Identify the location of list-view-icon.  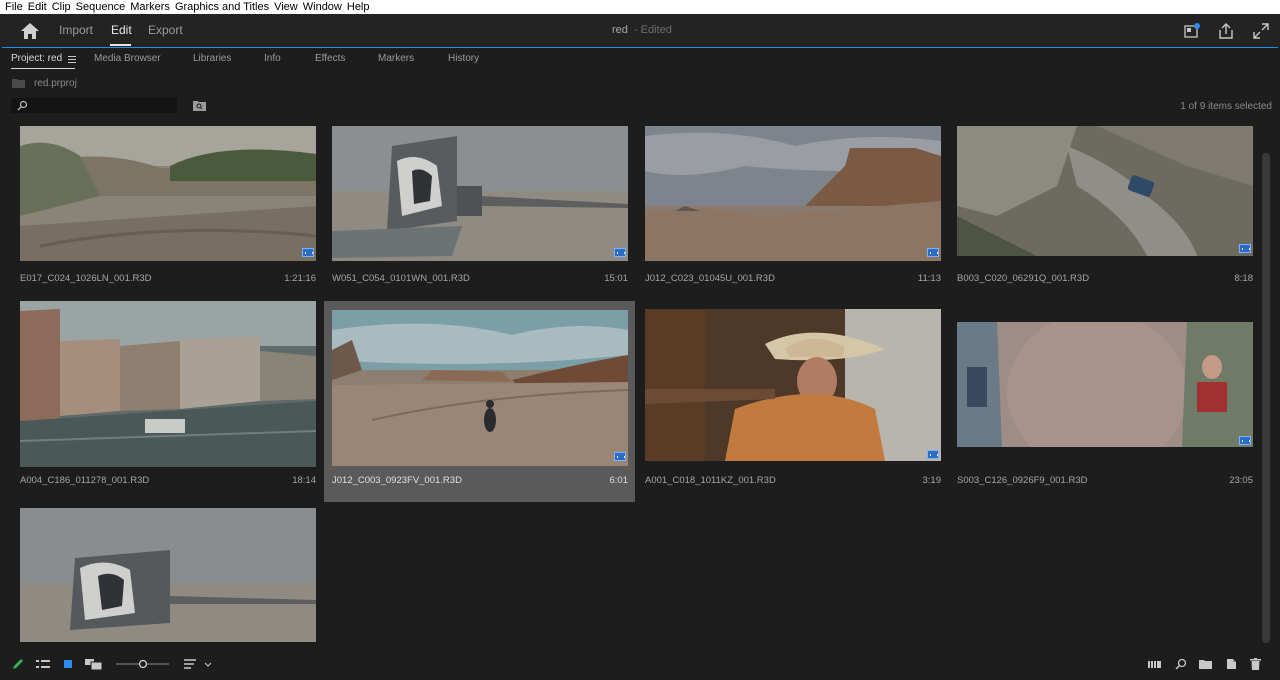
(43, 664).